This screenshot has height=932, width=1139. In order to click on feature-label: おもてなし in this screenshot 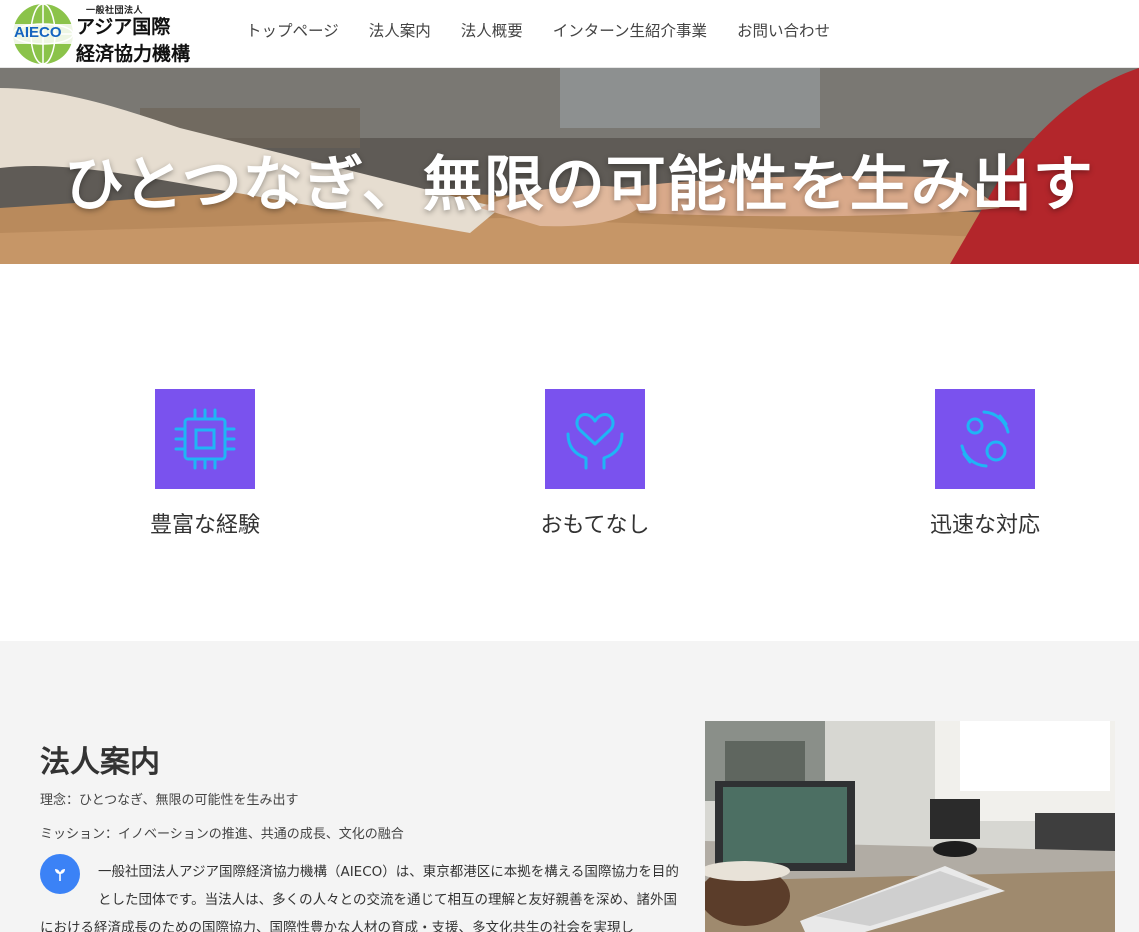, I will do `click(595, 525)`.